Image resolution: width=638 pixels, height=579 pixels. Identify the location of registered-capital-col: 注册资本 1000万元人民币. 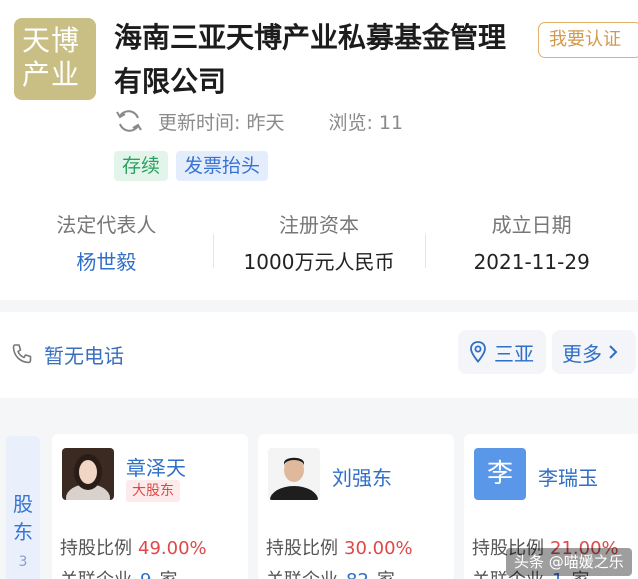
(319, 248).